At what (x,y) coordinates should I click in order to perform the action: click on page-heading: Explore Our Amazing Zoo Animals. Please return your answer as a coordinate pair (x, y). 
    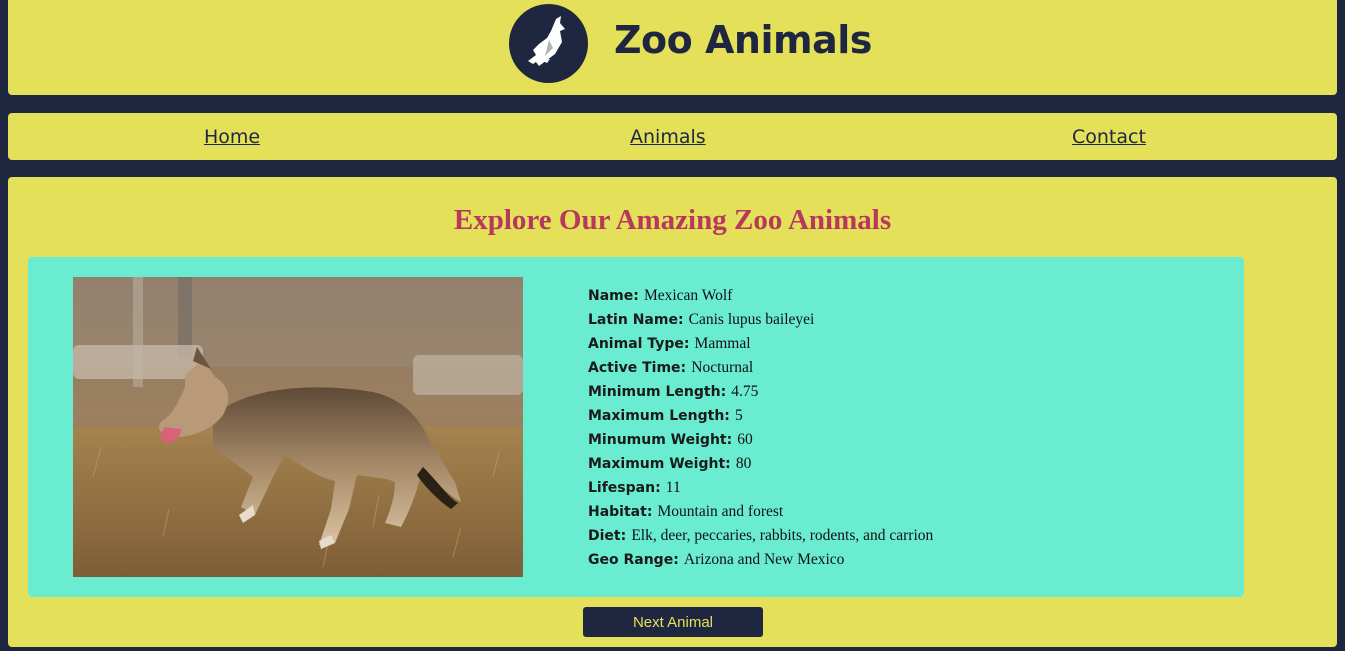
    Looking at the image, I should click on (672, 220).